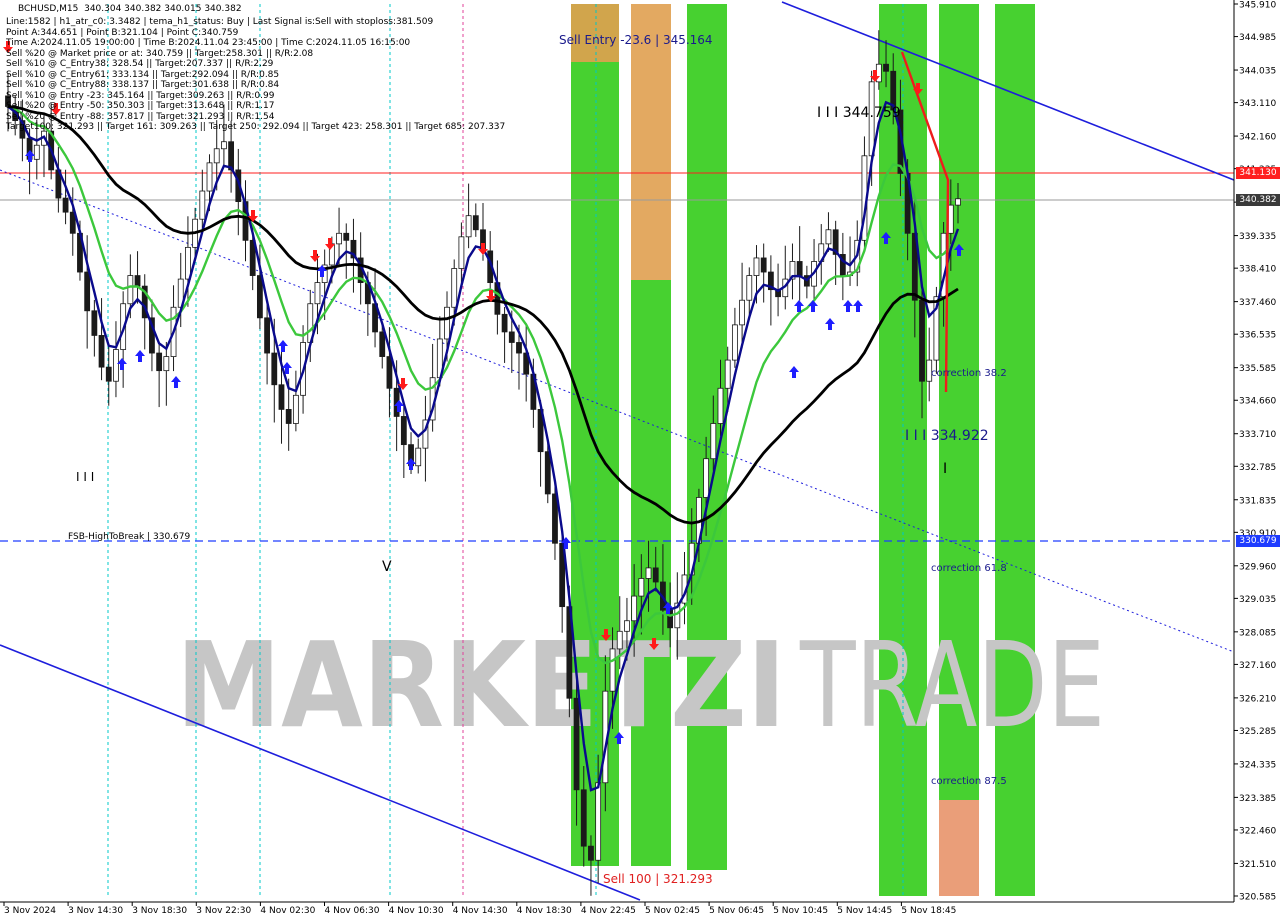 Image resolution: width=1280 pixels, height=924 pixels. I want to click on correction-38-label: correction 38.2, so click(969, 373).